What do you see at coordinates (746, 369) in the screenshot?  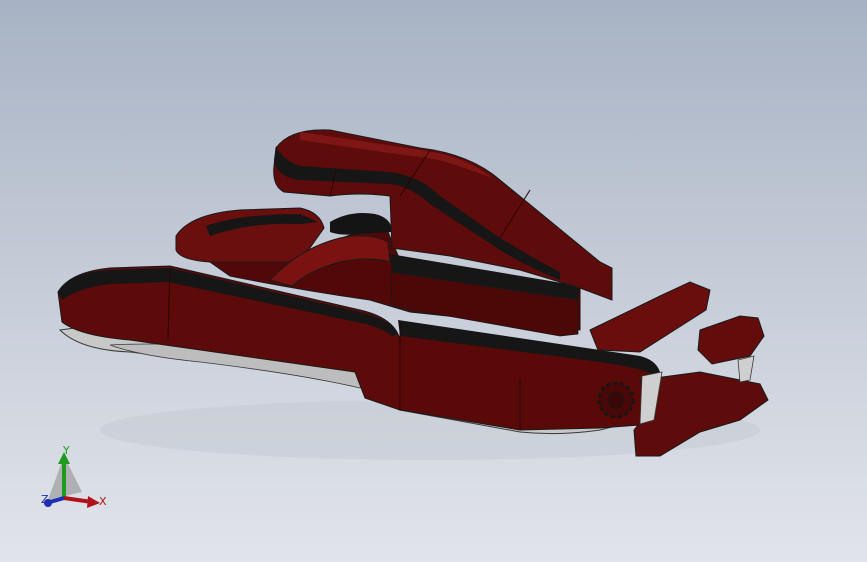 I see `front-wing-grey-tip` at bounding box center [746, 369].